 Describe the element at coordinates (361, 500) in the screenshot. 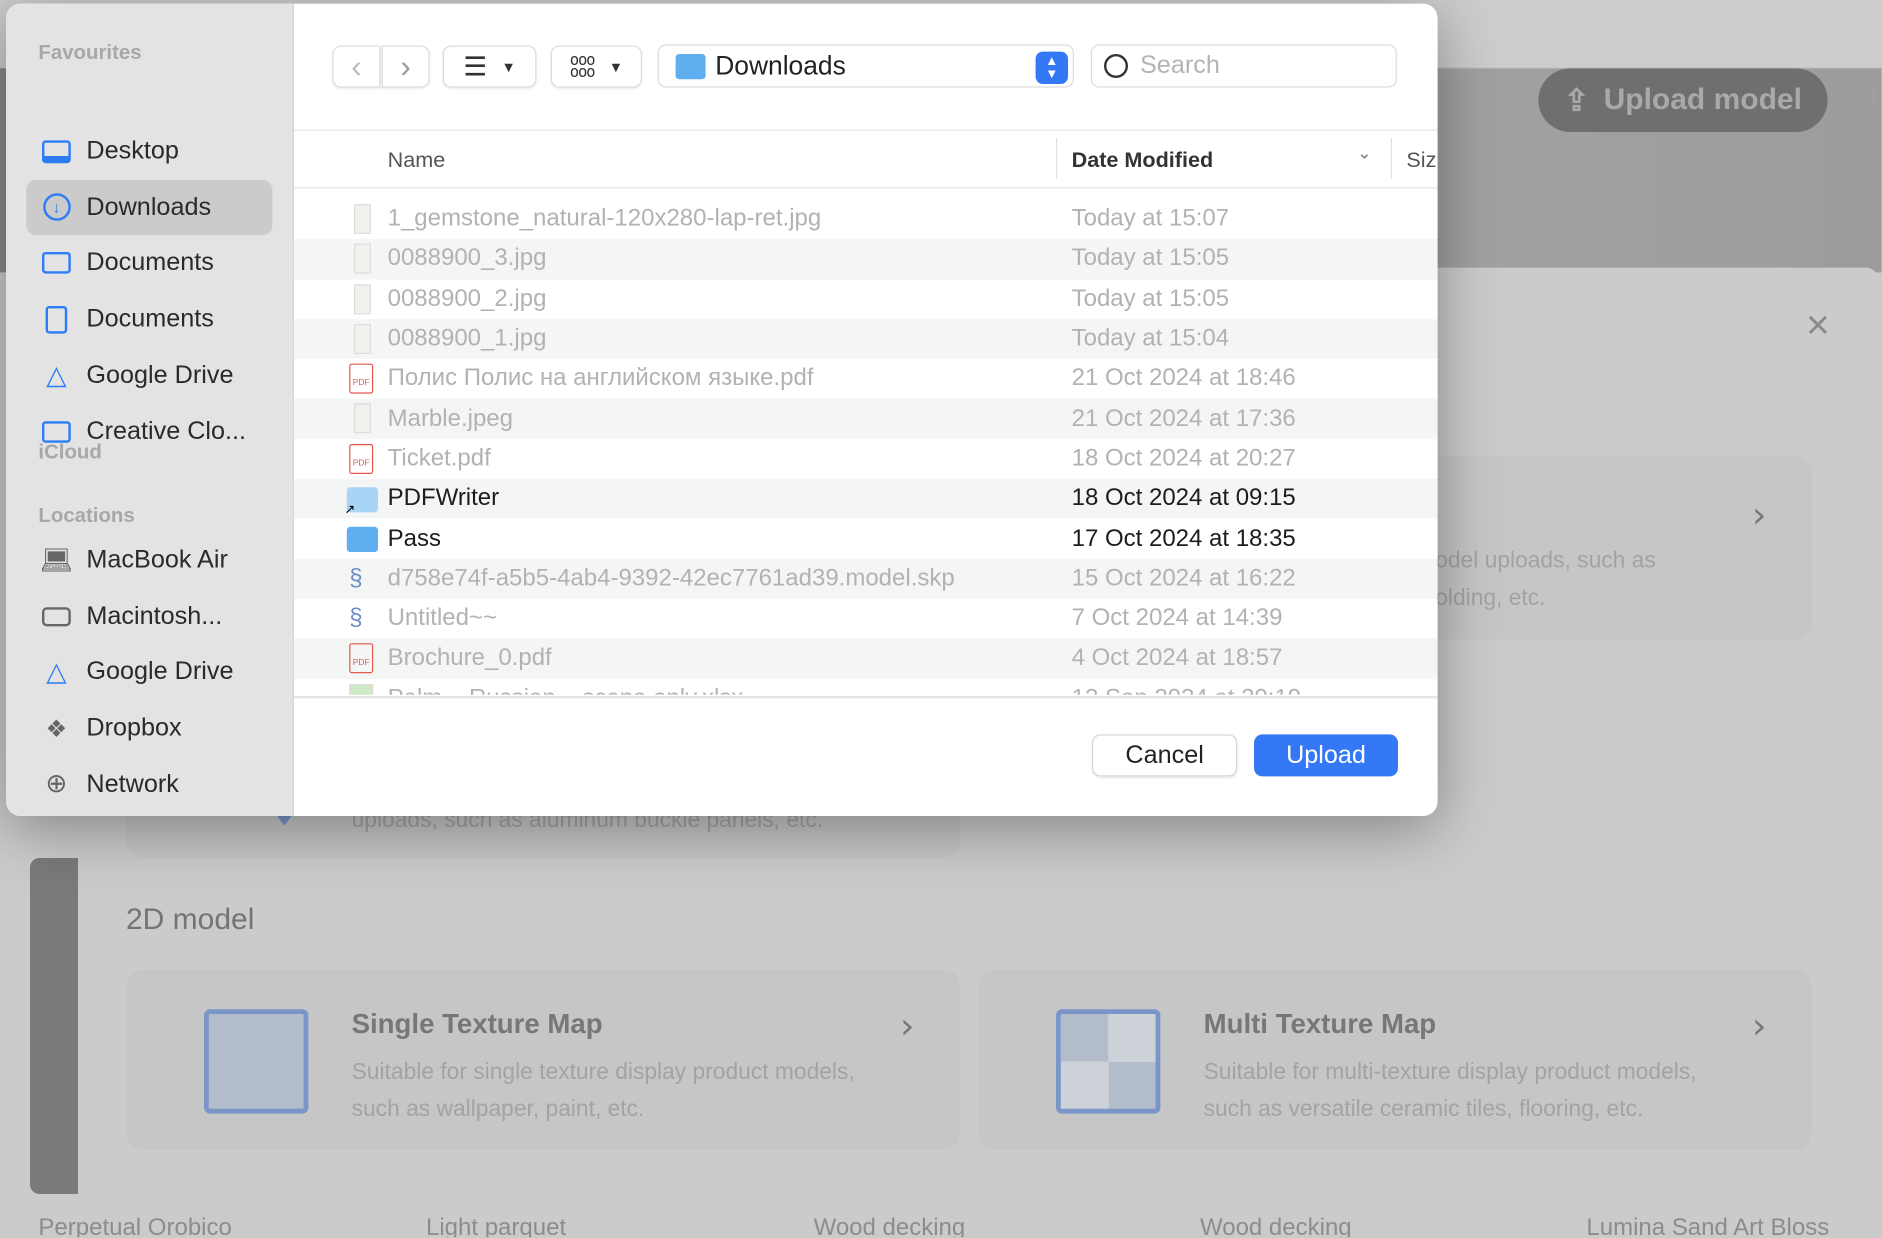

I see `folder-alias-file-icon: ↗` at that location.